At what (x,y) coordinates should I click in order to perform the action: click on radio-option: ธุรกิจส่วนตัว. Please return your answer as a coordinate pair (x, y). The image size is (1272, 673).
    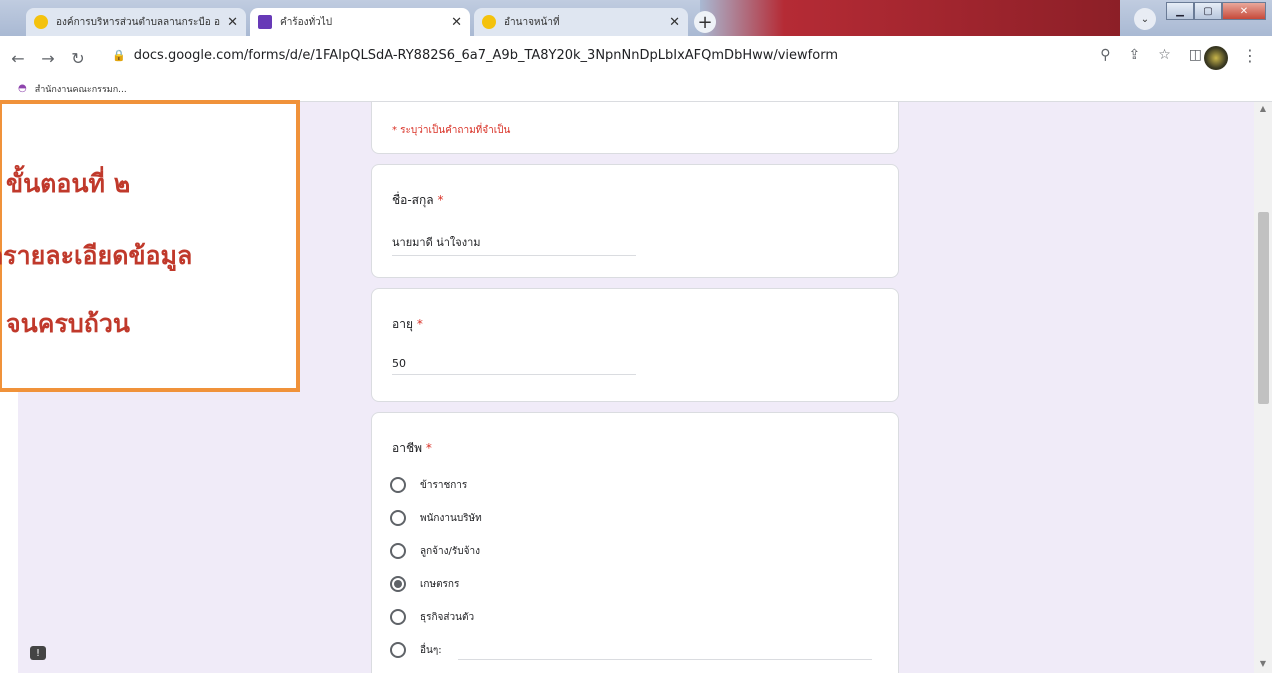
    Looking at the image, I should click on (432, 617).